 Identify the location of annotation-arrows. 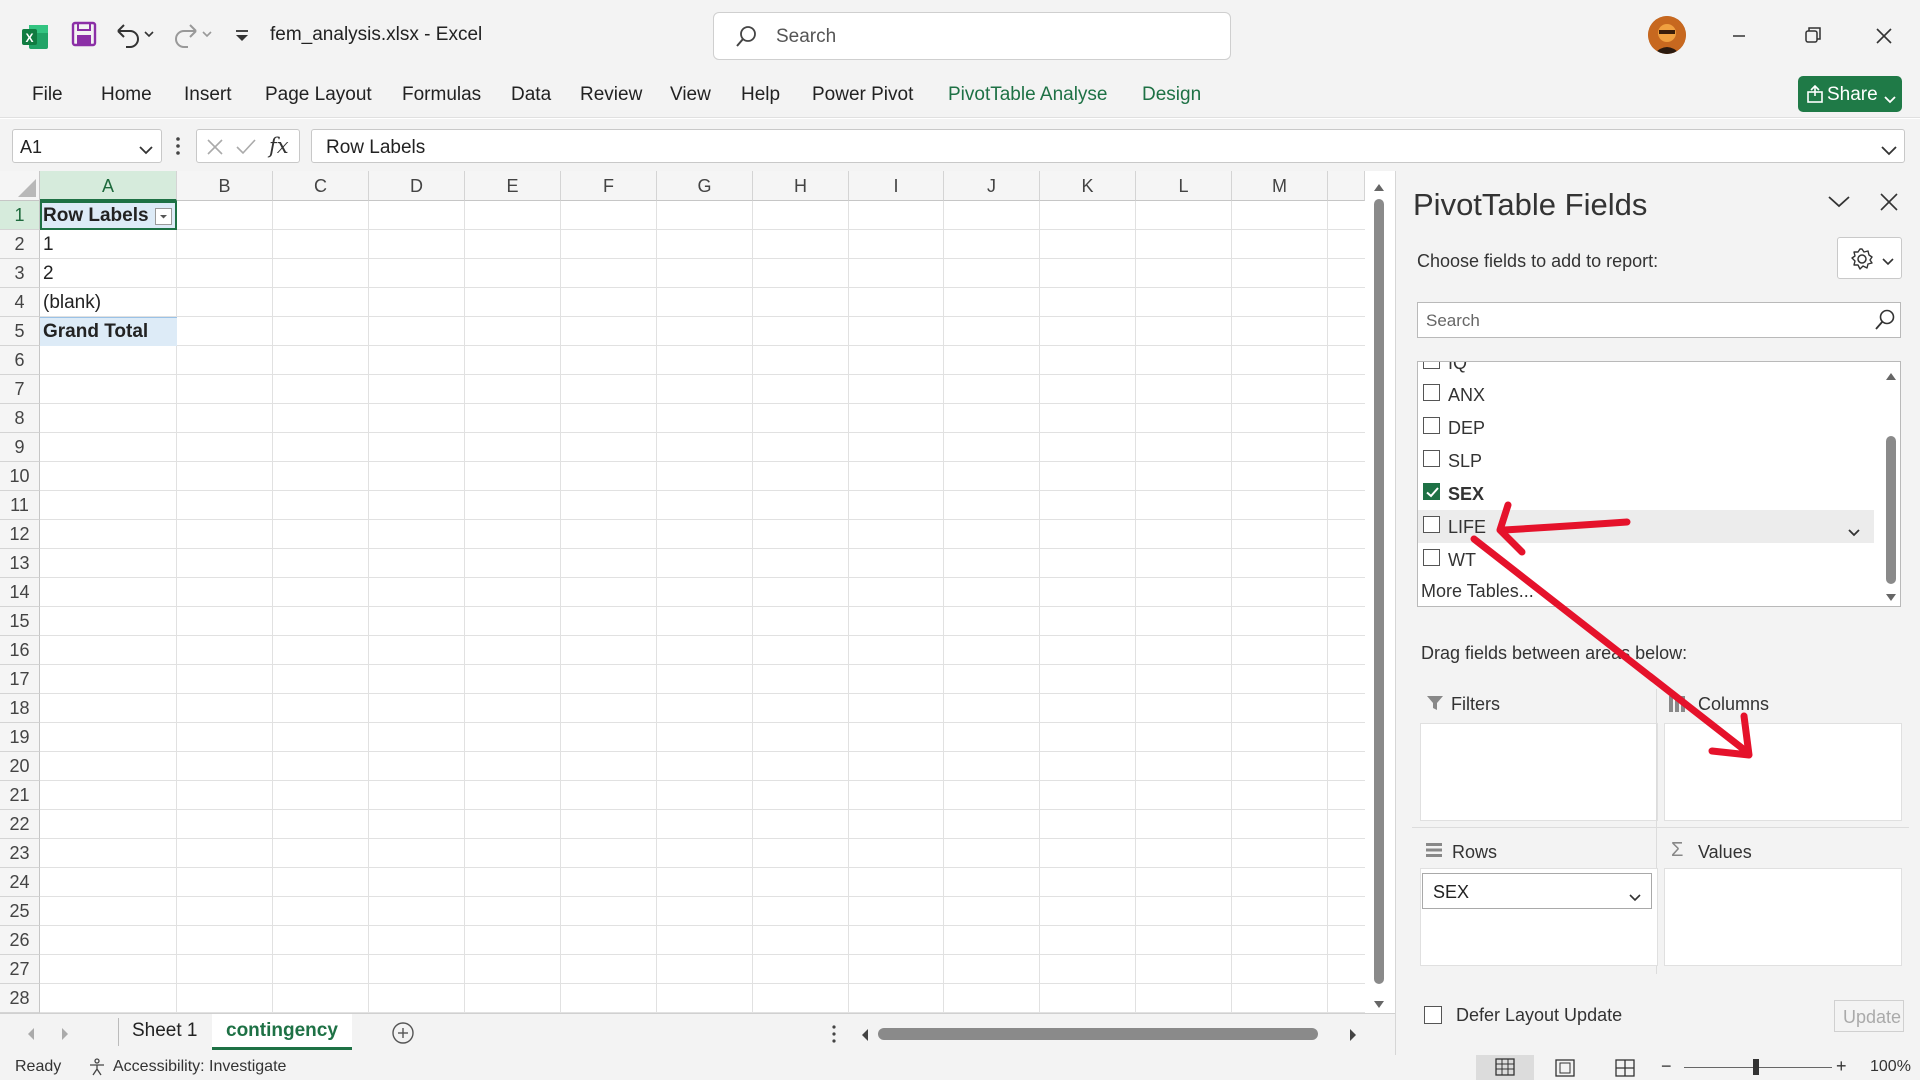
(1611, 630).